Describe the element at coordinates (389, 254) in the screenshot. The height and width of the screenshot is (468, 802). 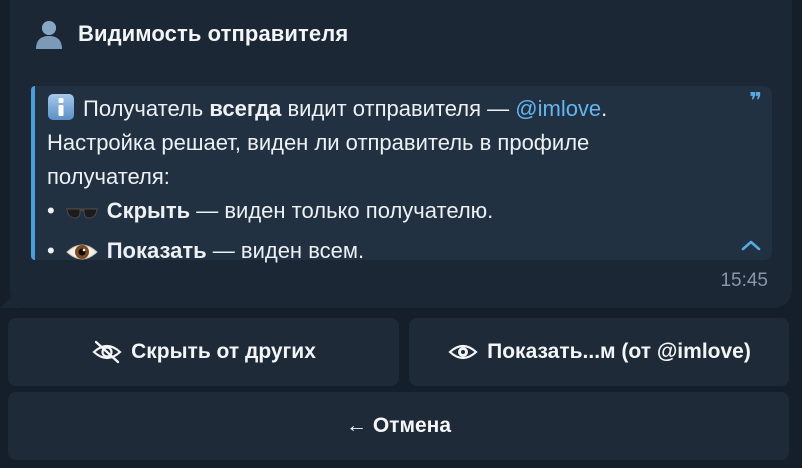
I see `quote-bullet-show: • Показать — виден всем.` at that location.